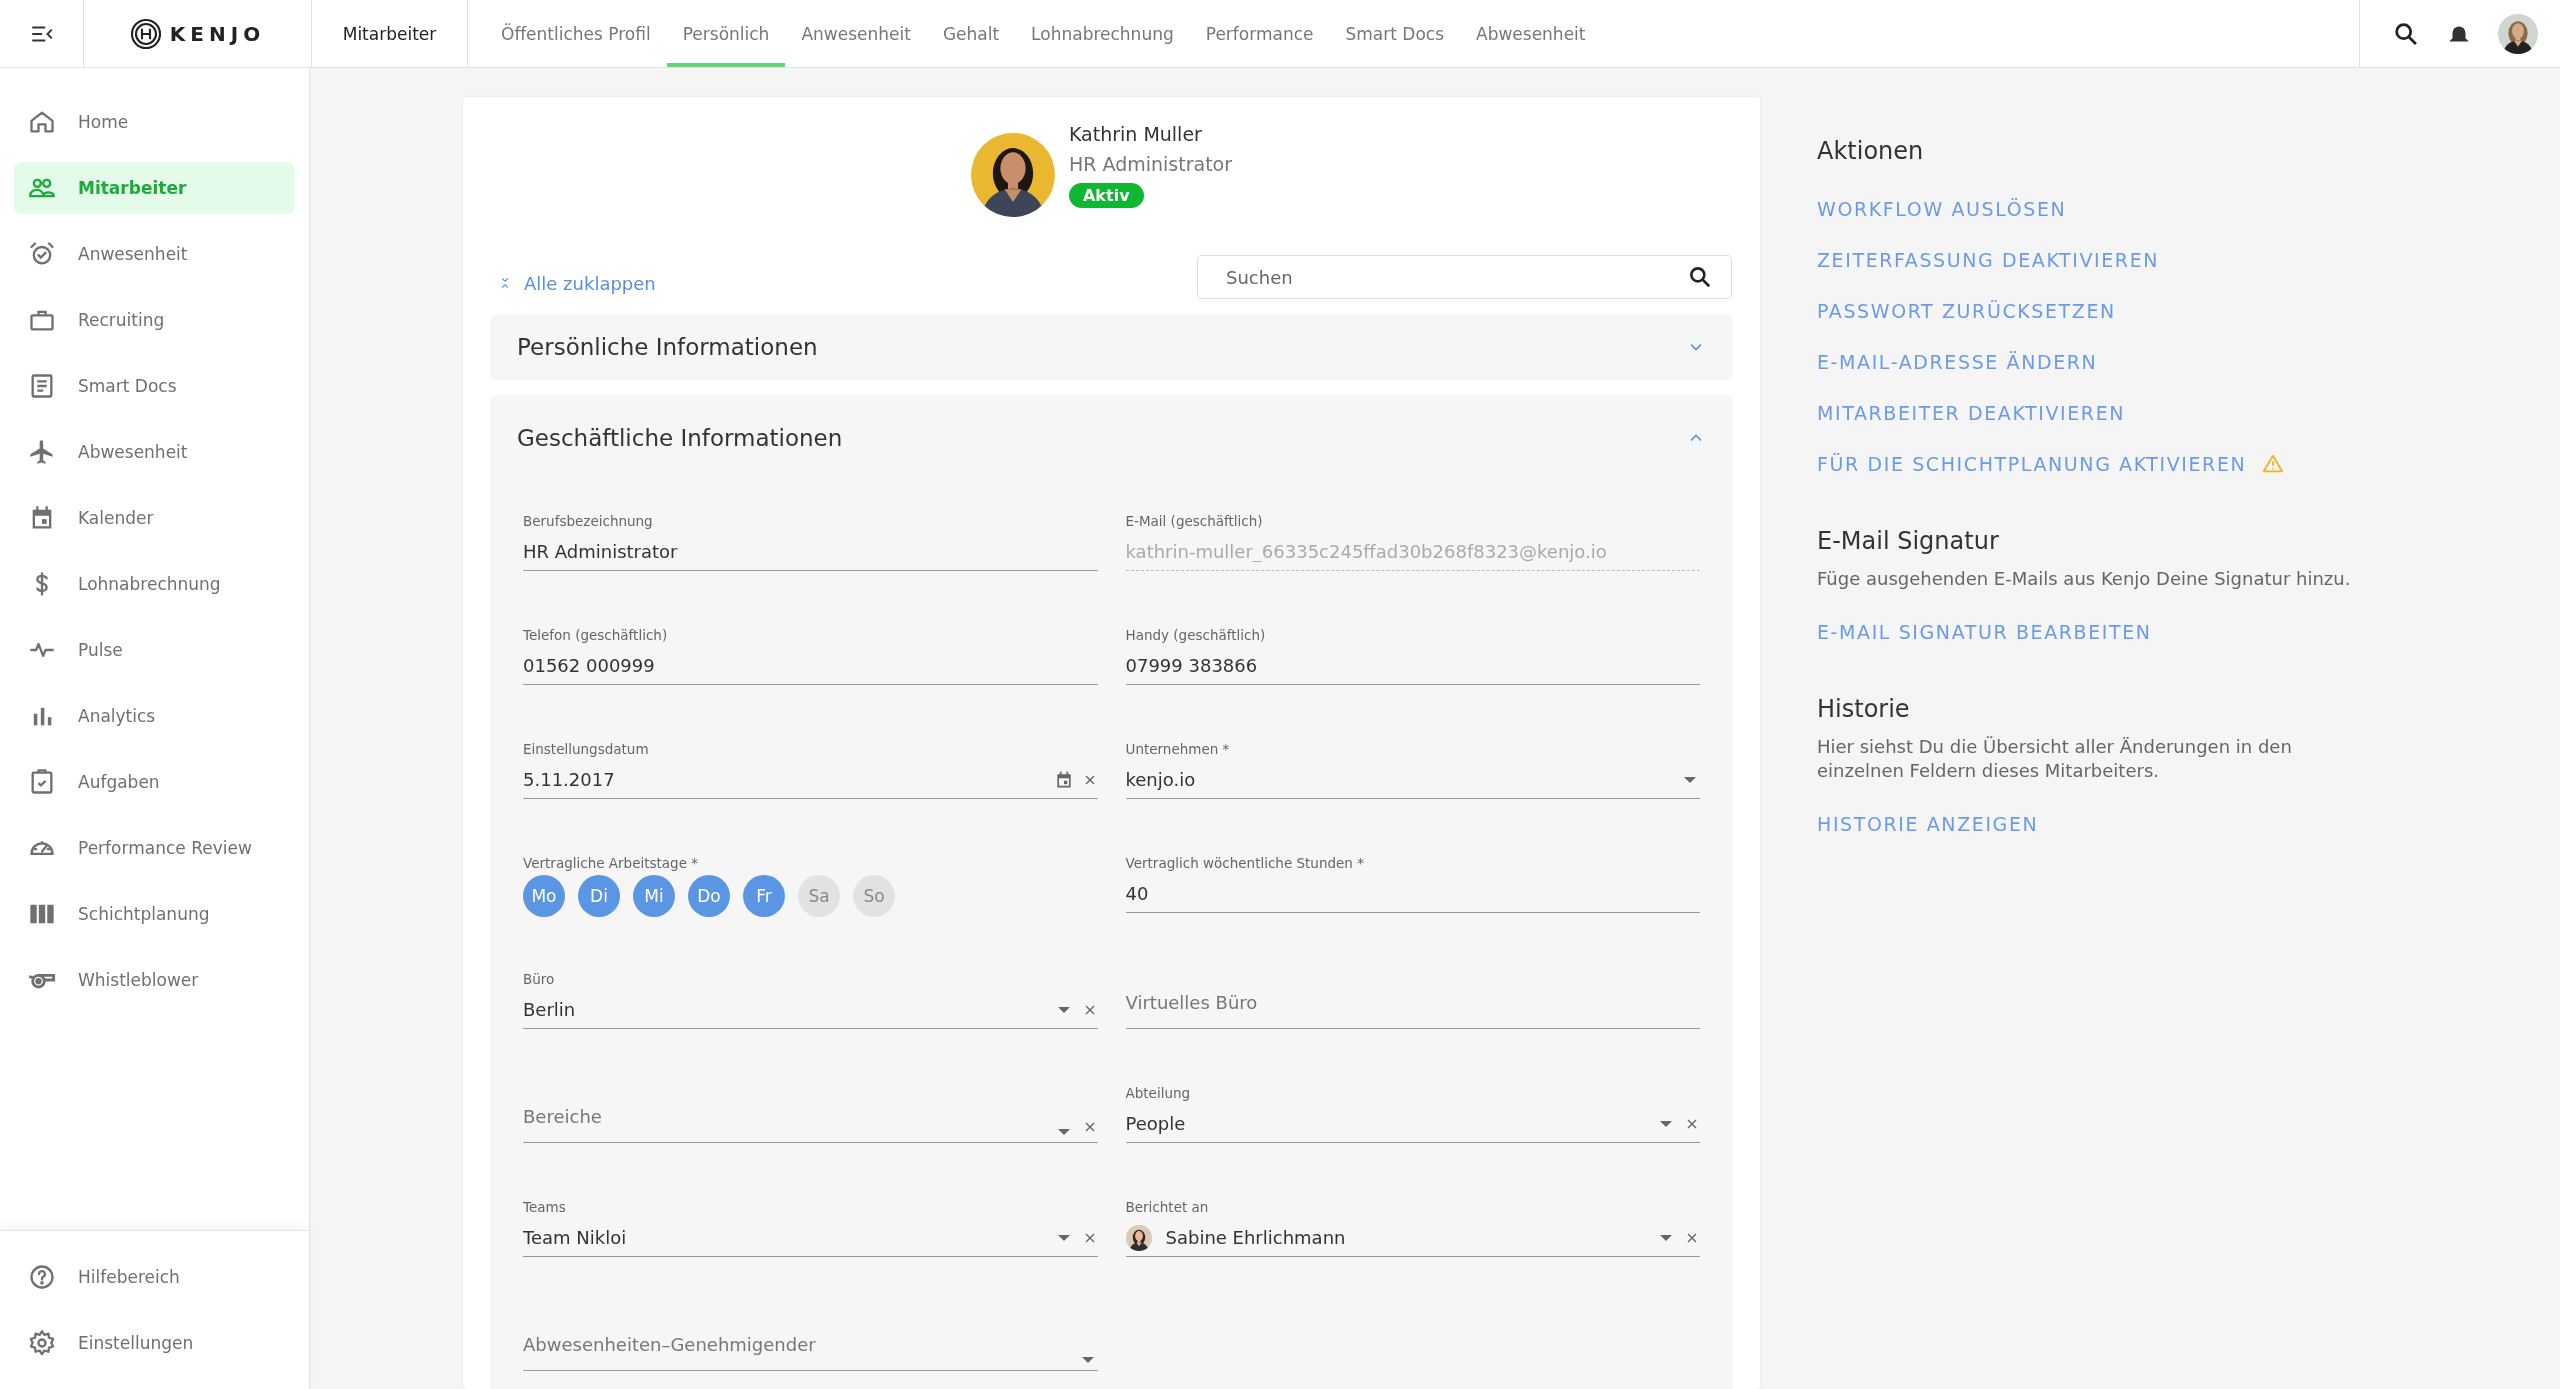 The image size is (2560, 1389). Describe the element at coordinates (1102, 33) in the screenshot. I see `tab: Lohnabrechnung` at that location.